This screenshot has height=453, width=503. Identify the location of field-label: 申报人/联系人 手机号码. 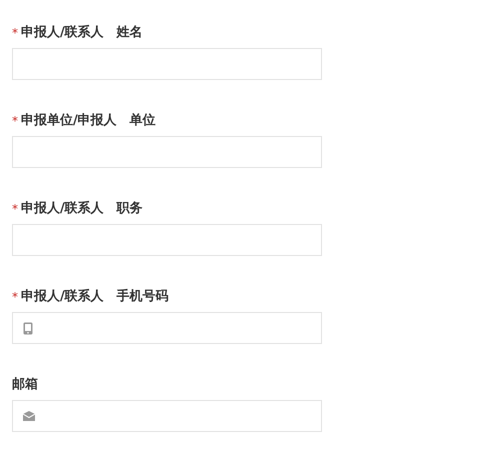
(95, 297).